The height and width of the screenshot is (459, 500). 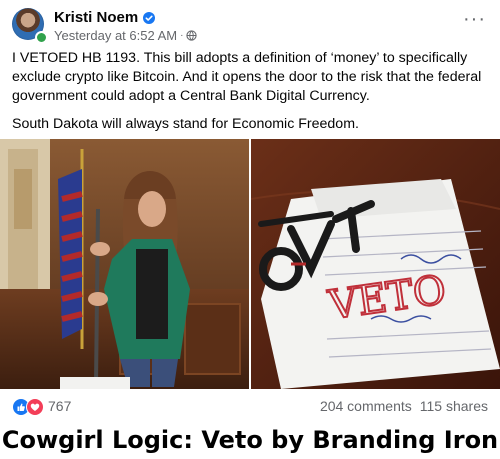 What do you see at coordinates (366, 406) in the screenshot?
I see `comments-count-link: 204 comments` at bounding box center [366, 406].